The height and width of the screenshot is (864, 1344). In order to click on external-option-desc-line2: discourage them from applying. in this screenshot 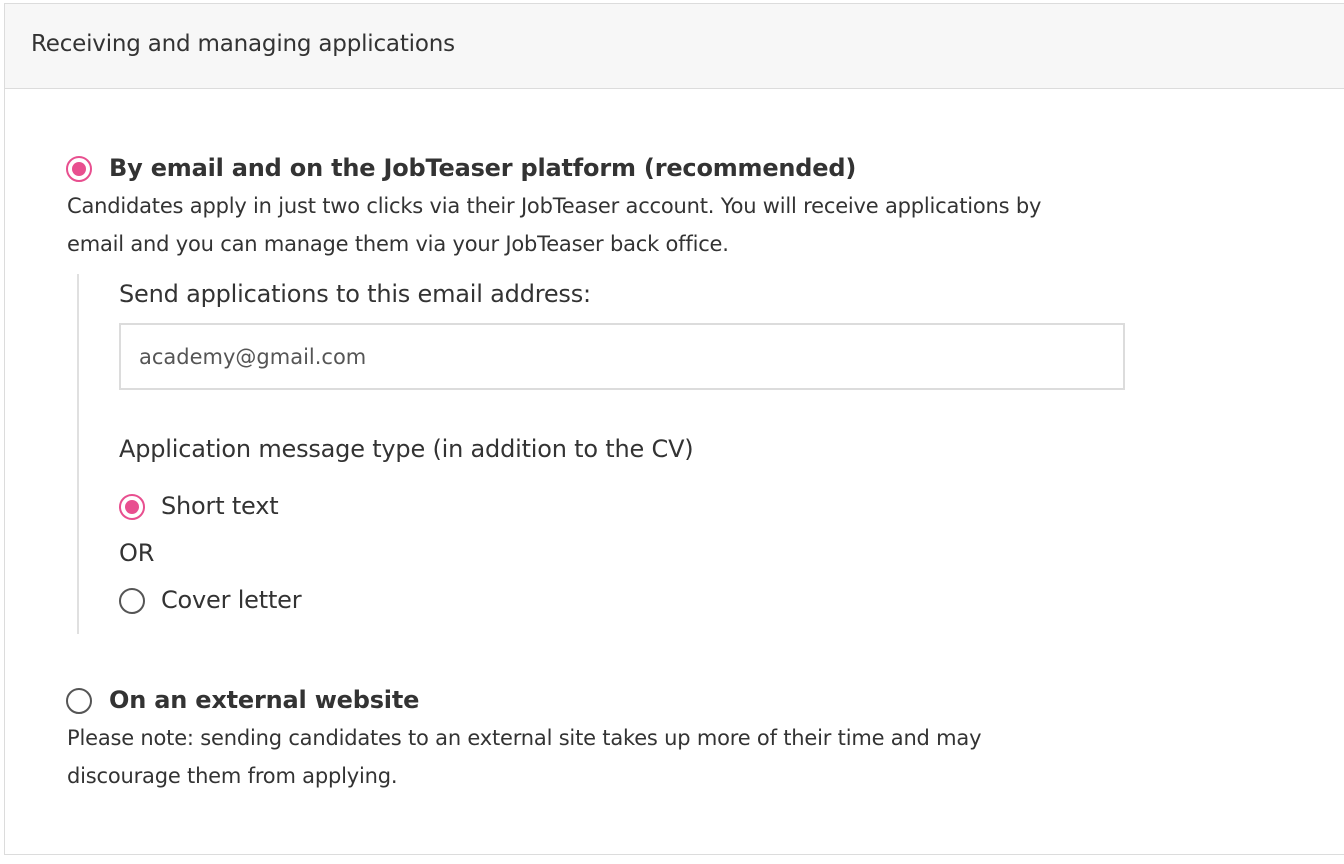, I will do `click(232, 776)`.